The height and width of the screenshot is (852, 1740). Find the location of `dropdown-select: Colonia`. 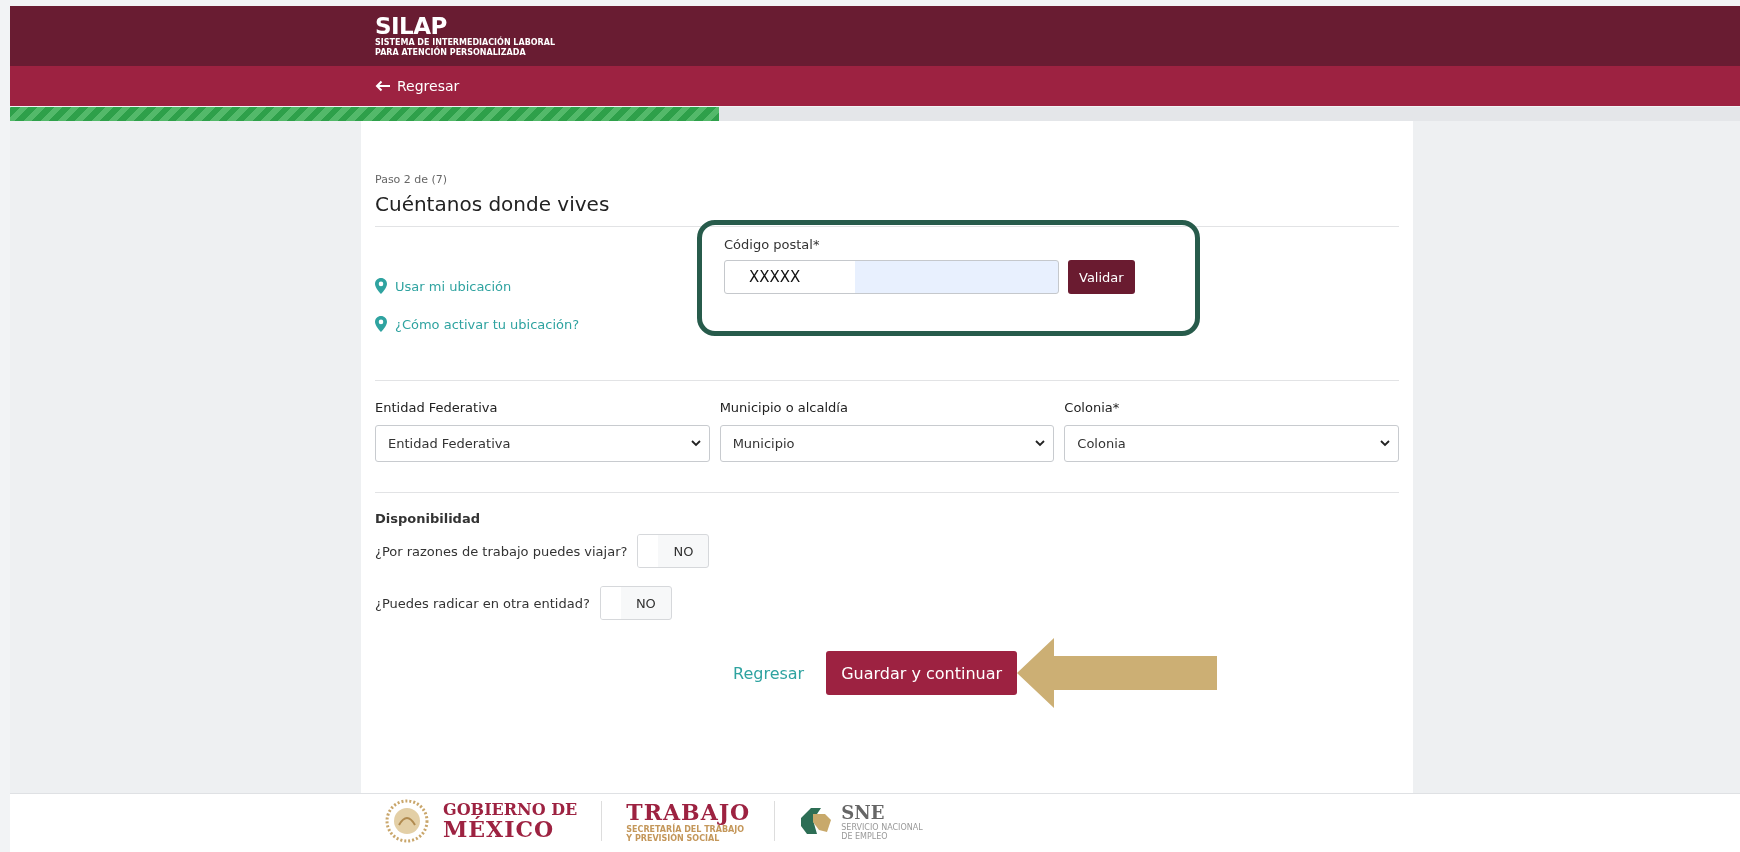

dropdown-select: Colonia is located at coordinates (1231, 443).